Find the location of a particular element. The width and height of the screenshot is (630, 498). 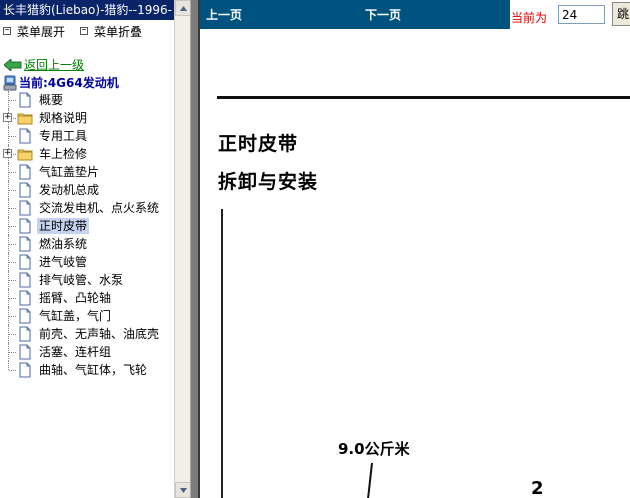

tree-item: 曲轴、气缸体，飞轮 is located at coordinates (90, 370).